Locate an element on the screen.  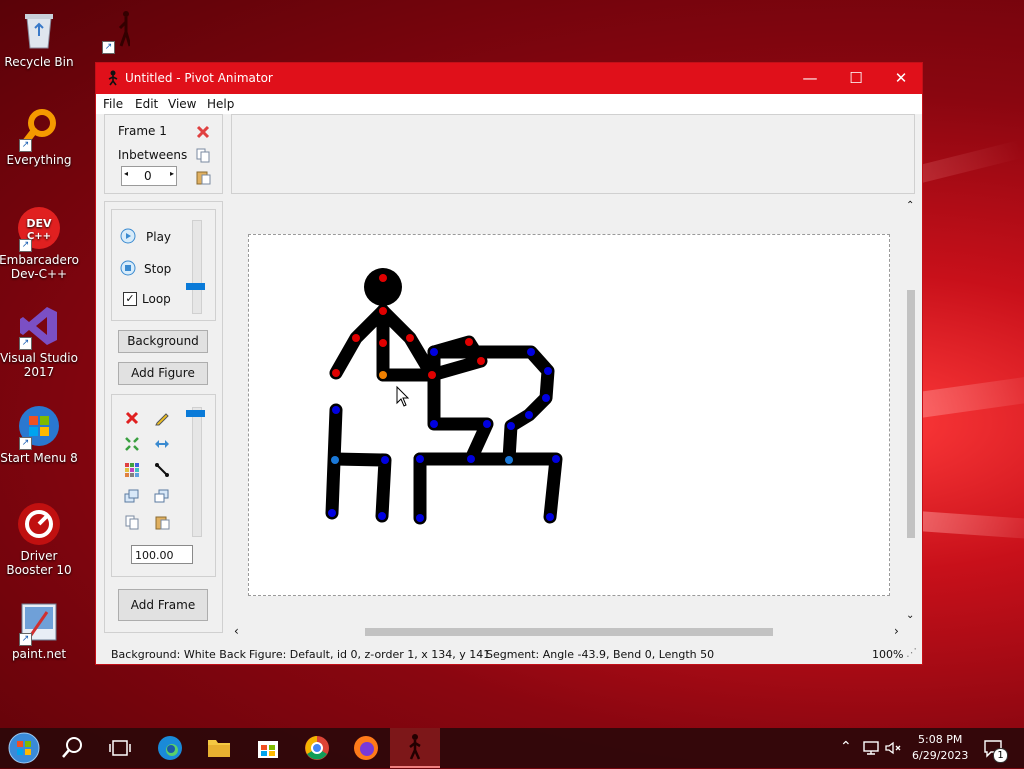
resize-grip-icon: ⋰ is located at coordinates (911, 652).